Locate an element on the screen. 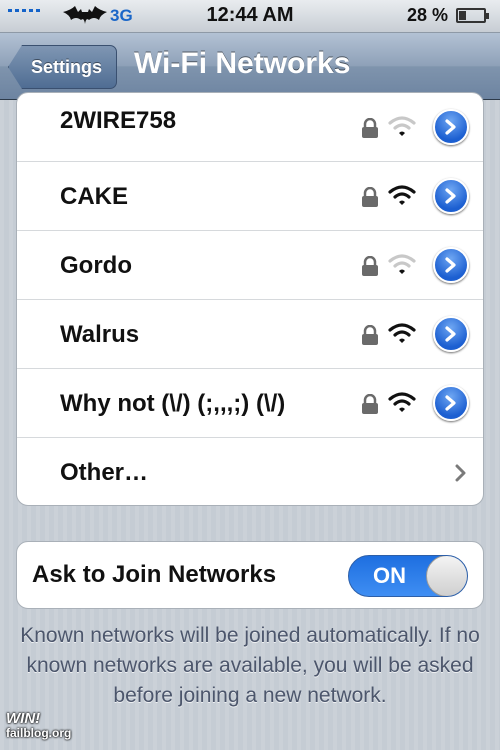  ask-to-join-row: Ask to Join Networks ON is located at coordinates (250, 575).